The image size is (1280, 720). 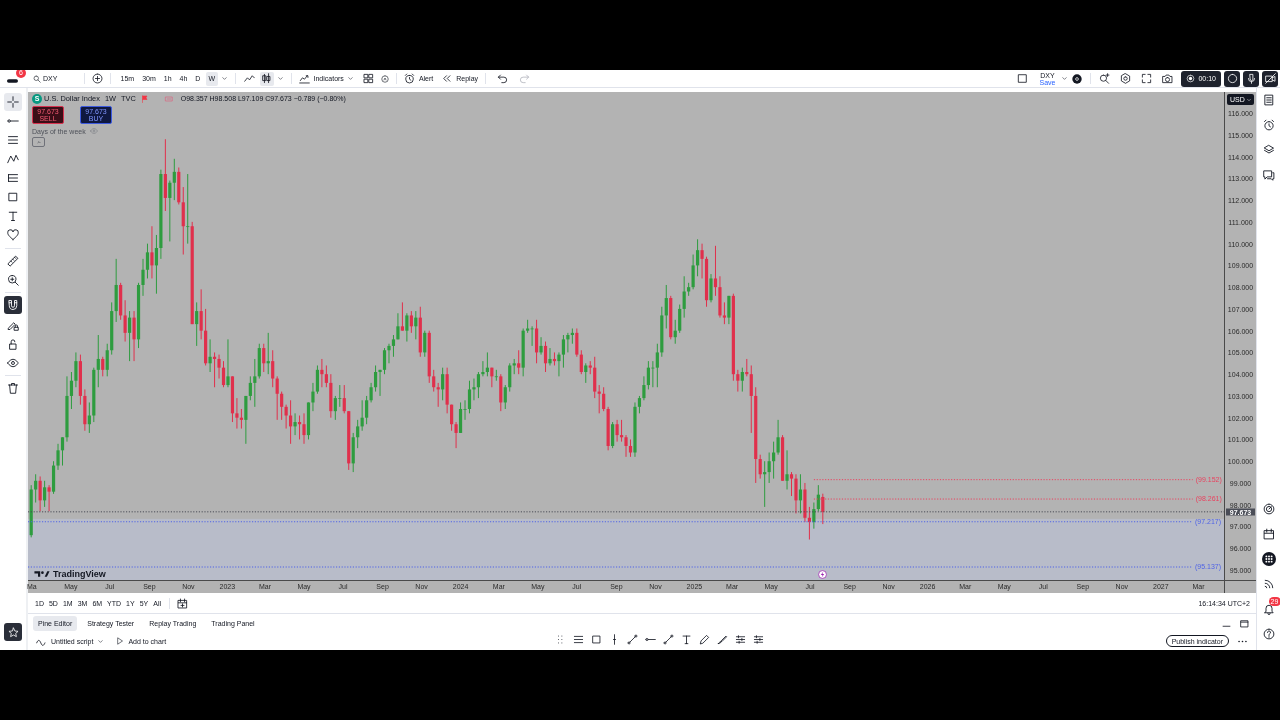 I want to click on magnifier-icon, so click(x=1105, y=78).